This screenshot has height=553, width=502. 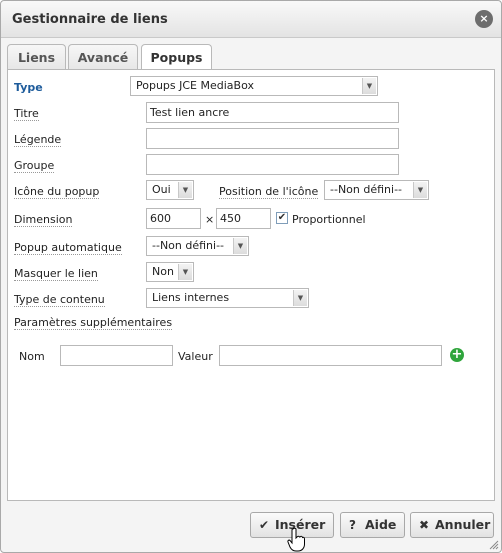 I want to click on parametres-label: Paramètres supplémentaires, so click(x=93, y=323).